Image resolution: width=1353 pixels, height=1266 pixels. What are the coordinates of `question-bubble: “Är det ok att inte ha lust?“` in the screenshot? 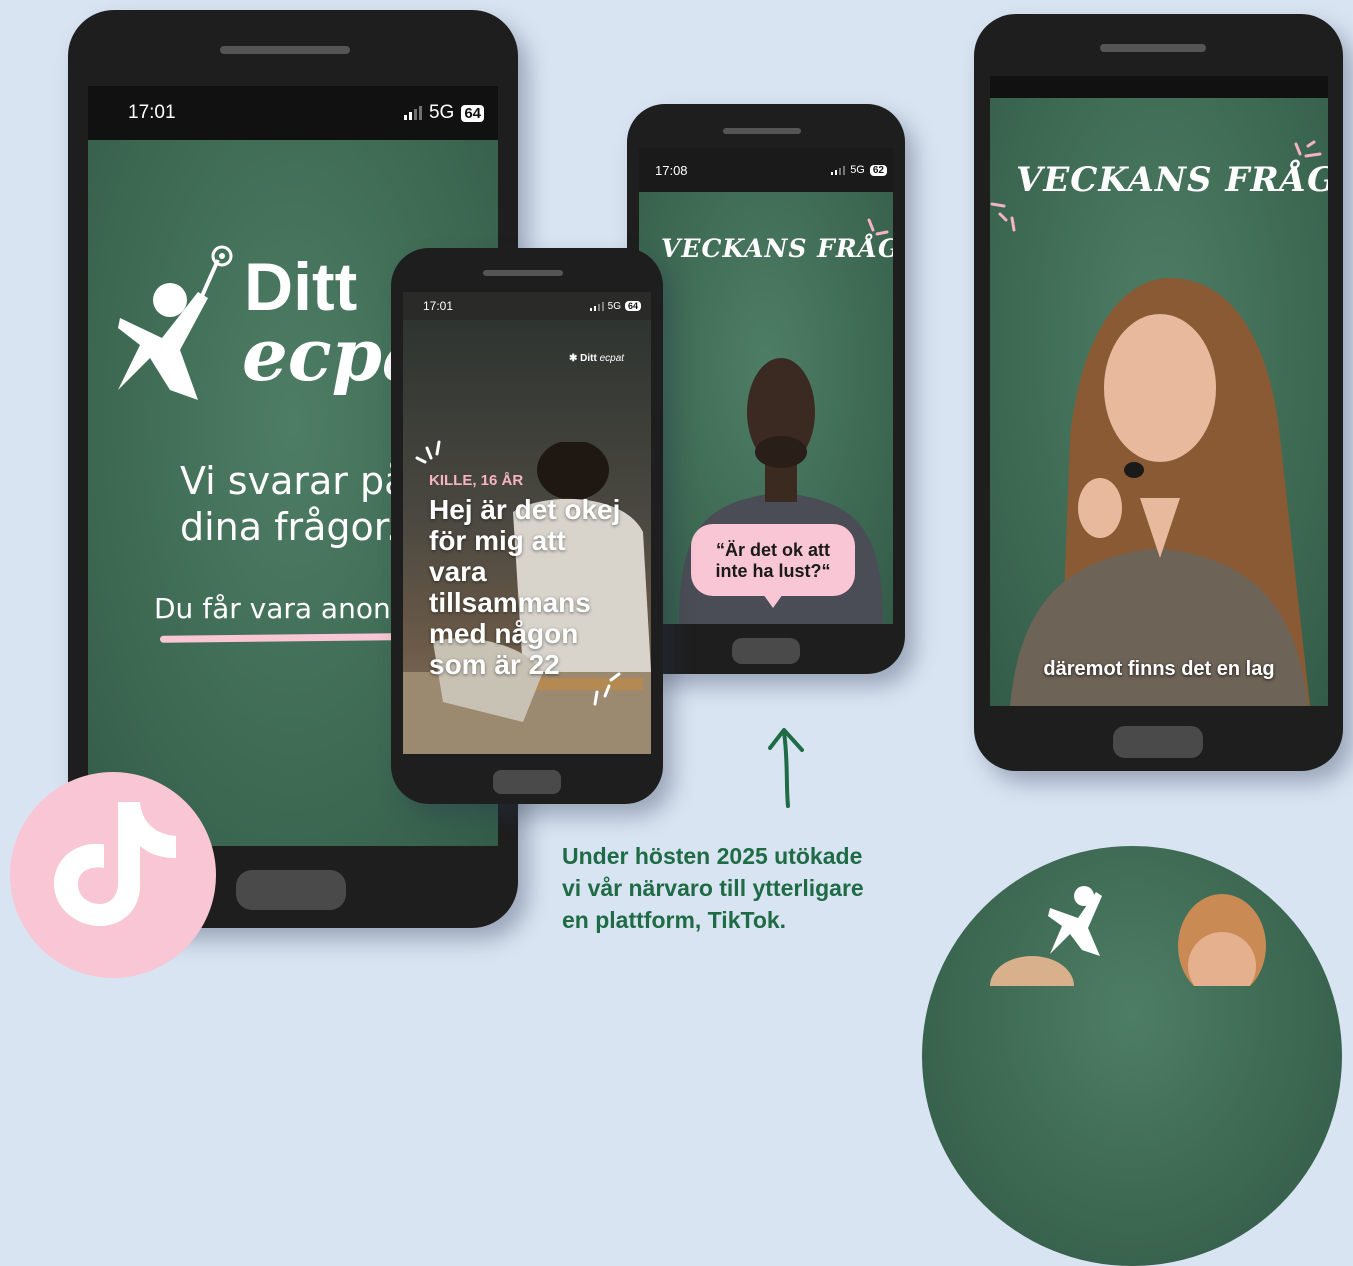 It's located at (773, 566).